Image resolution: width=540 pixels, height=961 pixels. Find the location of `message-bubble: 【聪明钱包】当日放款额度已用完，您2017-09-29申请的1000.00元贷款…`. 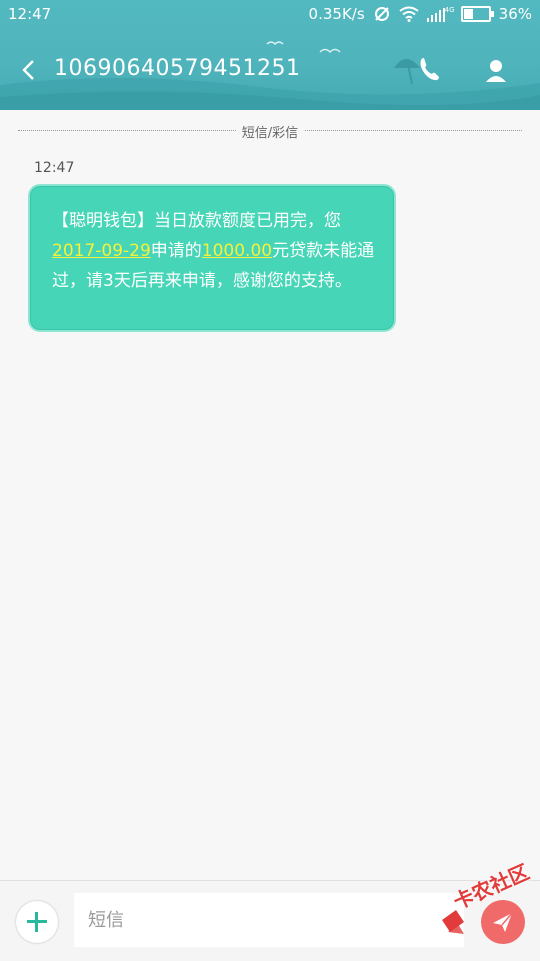

message-bubble: 【聪明钱包】当日放款额度已用完，您2017-09-29申请的1000.00元贷款… is located at coordinates (212, 258).